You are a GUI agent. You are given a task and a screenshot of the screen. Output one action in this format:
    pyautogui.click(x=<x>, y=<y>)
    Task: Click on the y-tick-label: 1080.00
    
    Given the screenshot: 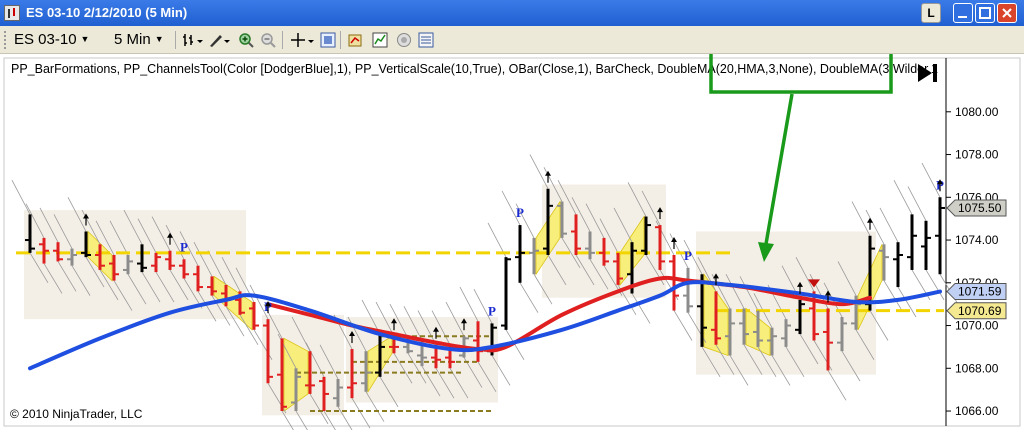 What is the action you would take?
    pyautogui.click(x=977, y=112)
    